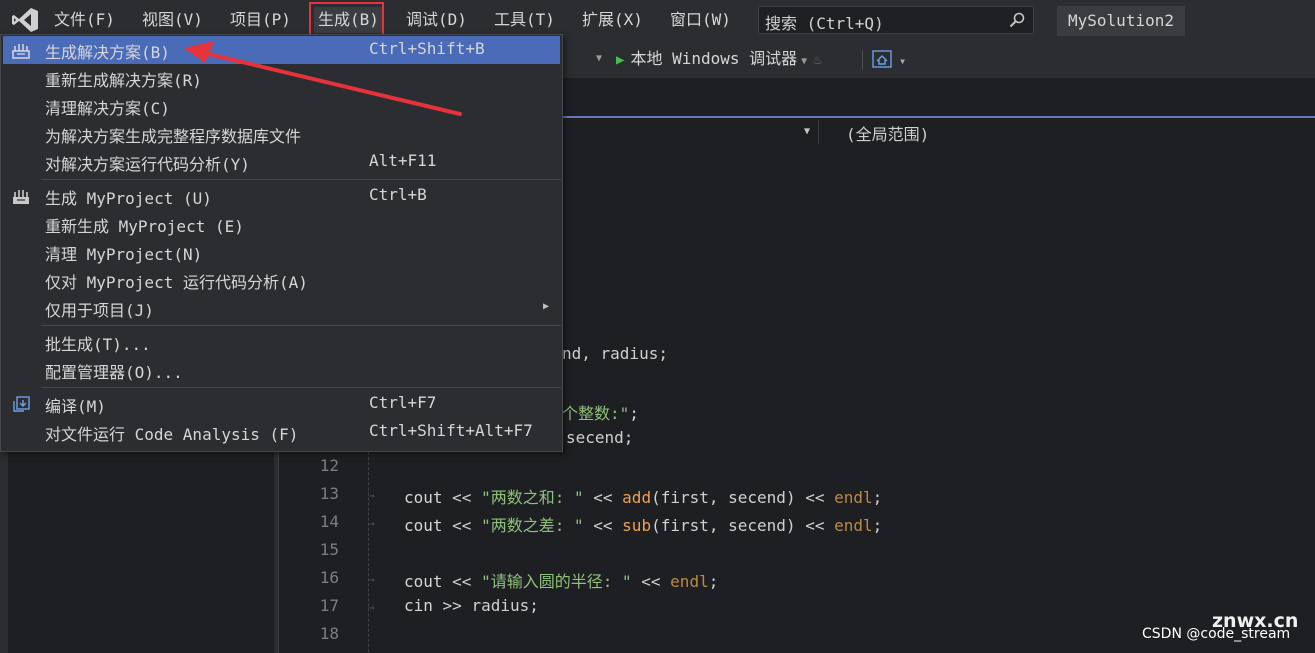  What do you see at coordinates (141, 549) in the screenshot?
I see `panel-content` at bounding box center [141, 549].